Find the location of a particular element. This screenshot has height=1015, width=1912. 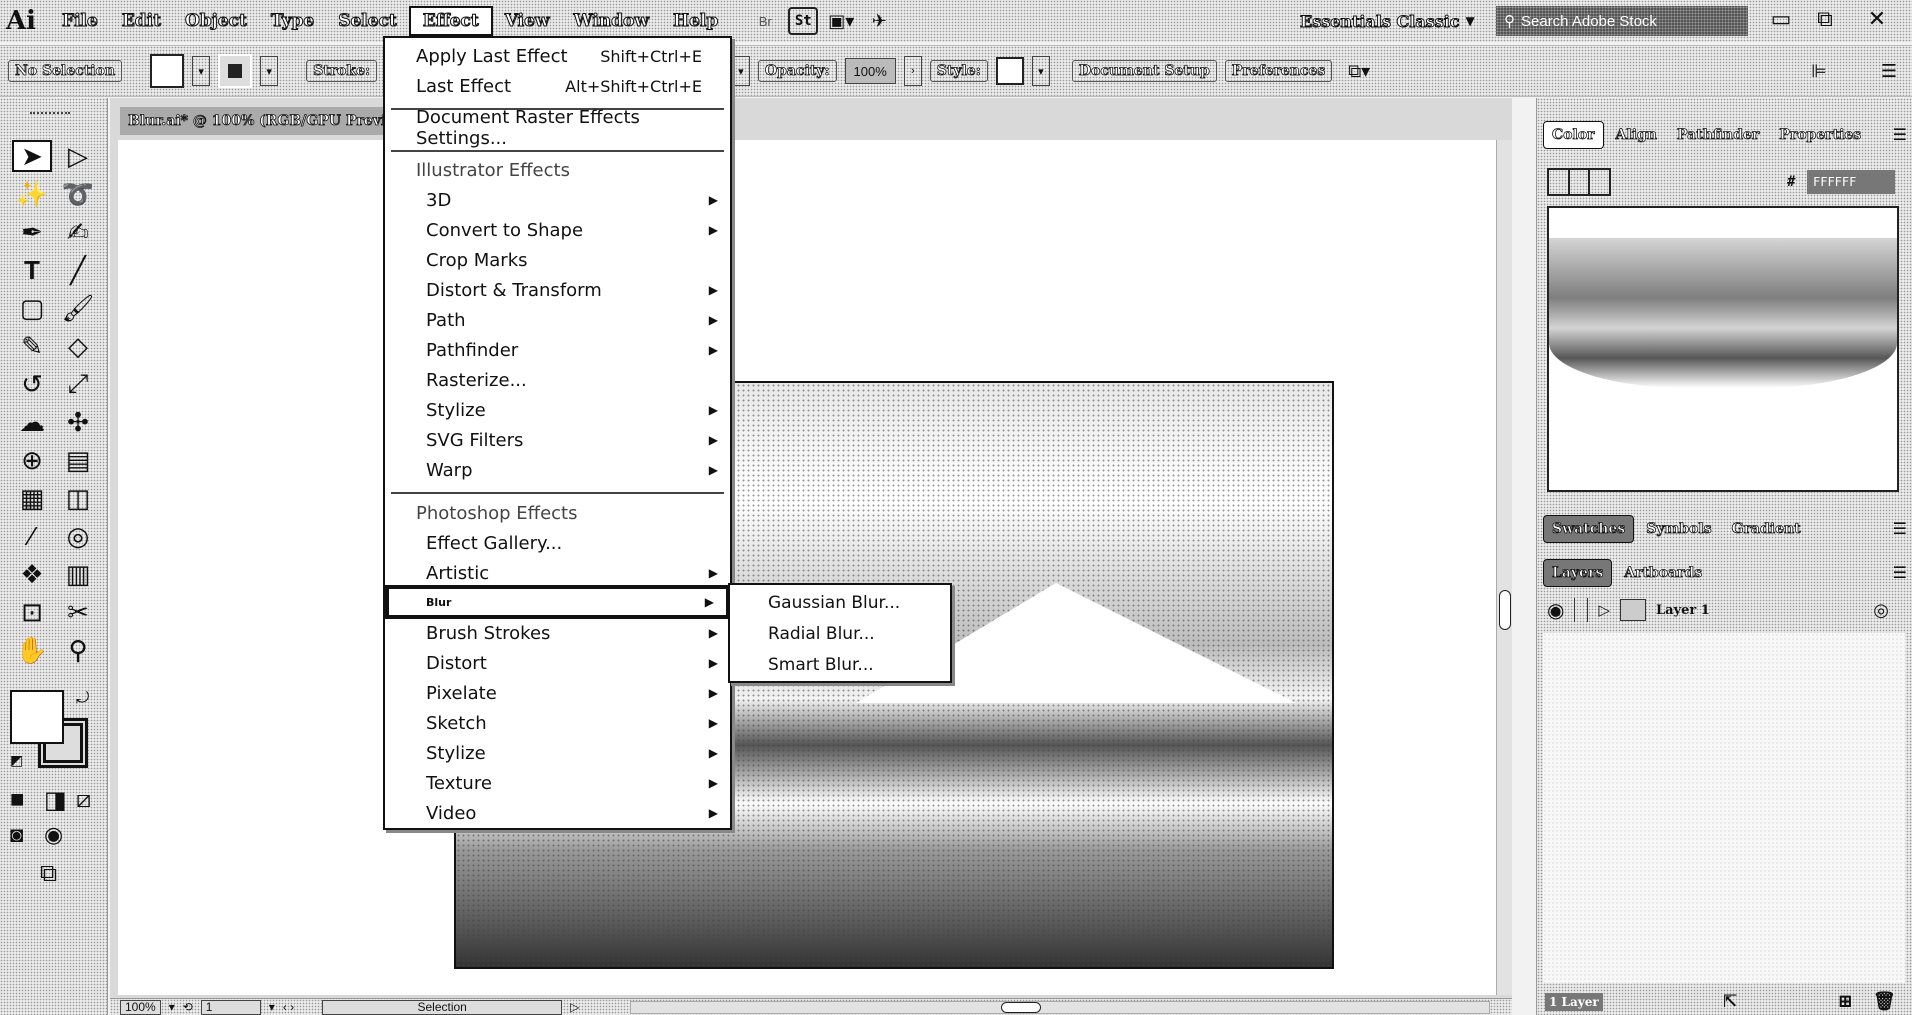

color-spectrum is located at coordinates (1723, 349).